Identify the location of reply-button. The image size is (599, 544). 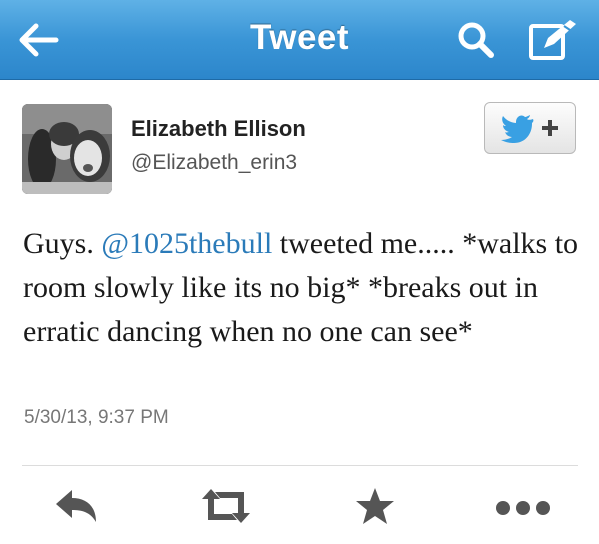
(76, 508).